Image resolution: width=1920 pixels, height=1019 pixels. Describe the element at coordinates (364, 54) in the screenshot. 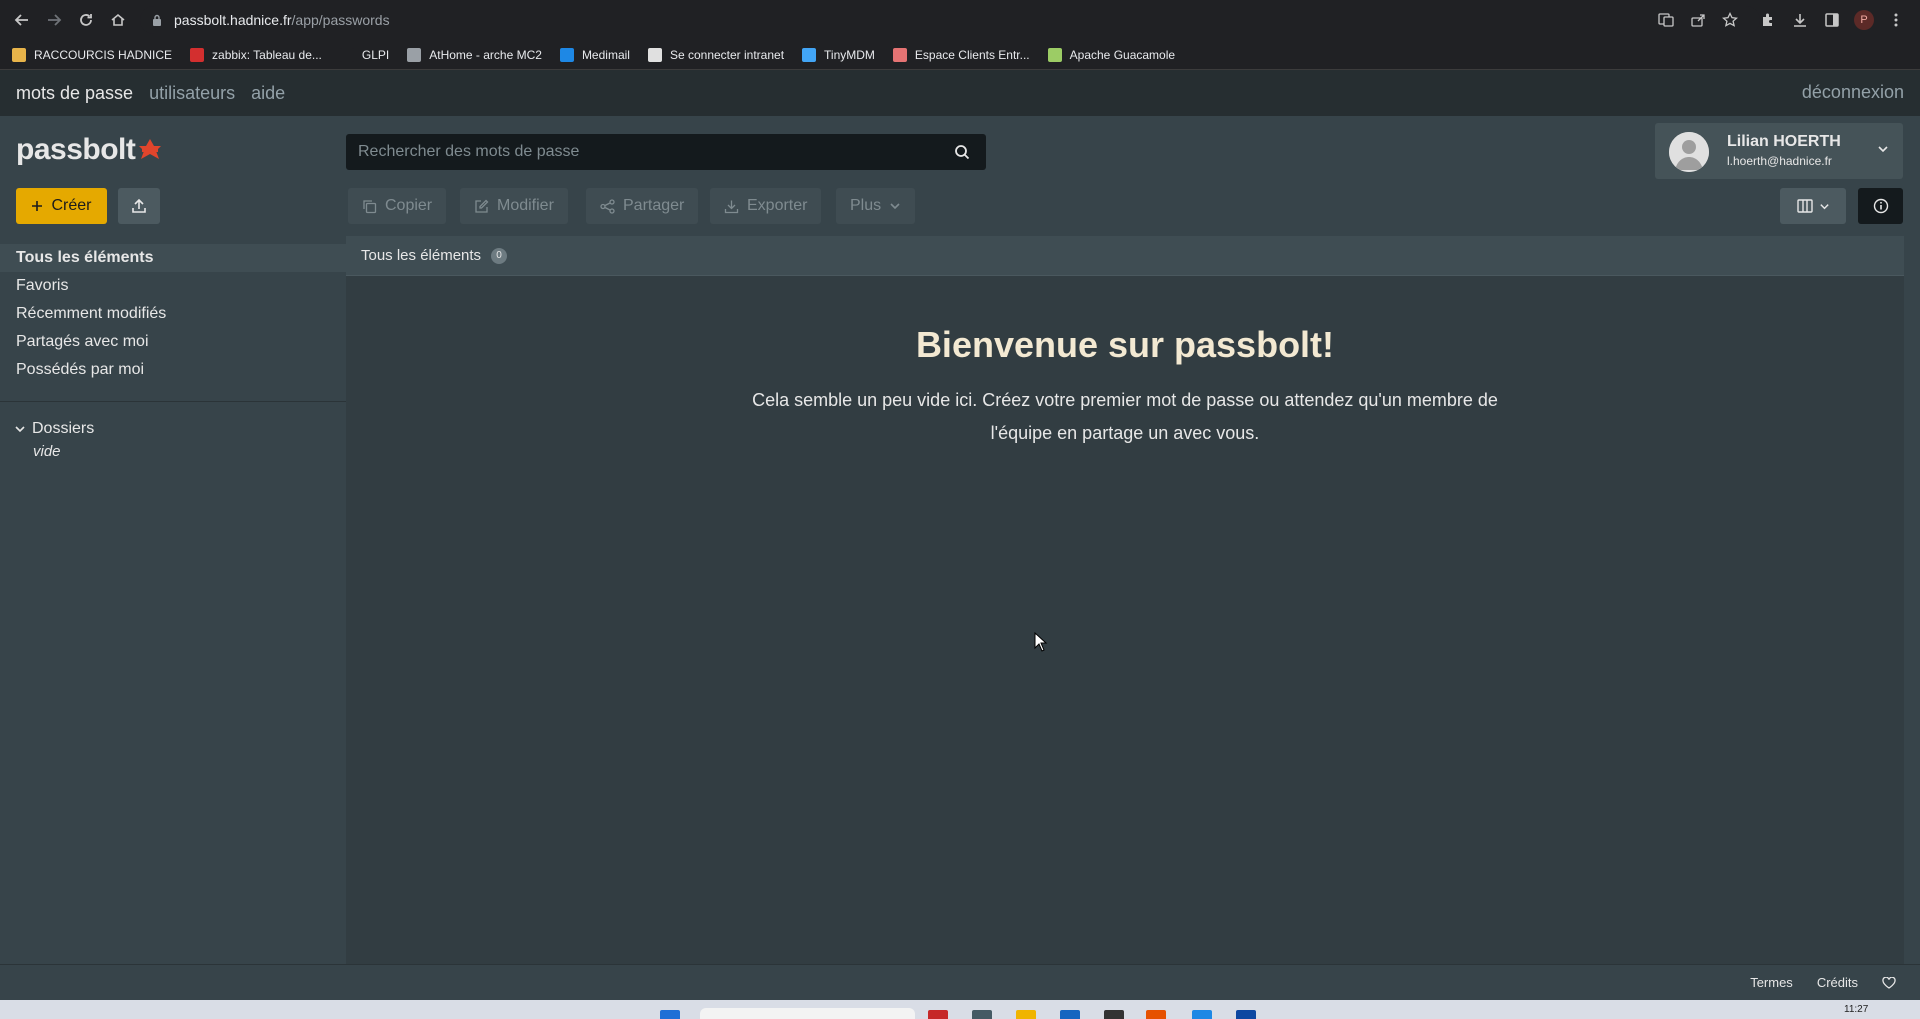

I see `bookmark-item: GLPI` at that location.